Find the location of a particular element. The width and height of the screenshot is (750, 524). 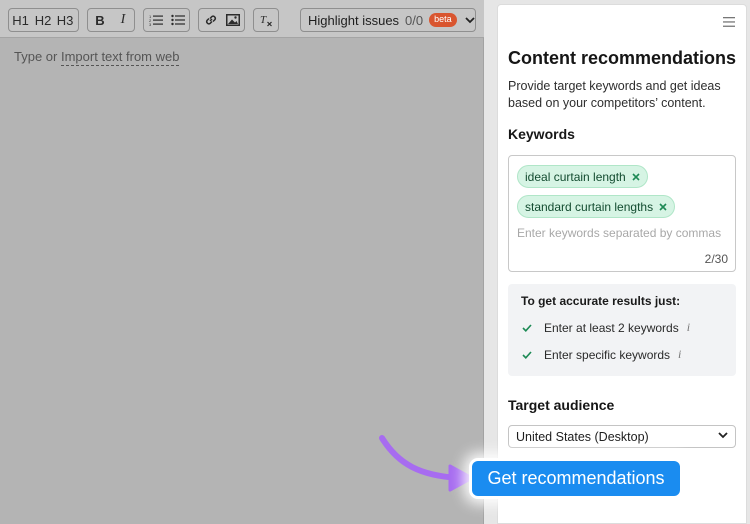

svg-text: T is located at coordinates (263, 20).